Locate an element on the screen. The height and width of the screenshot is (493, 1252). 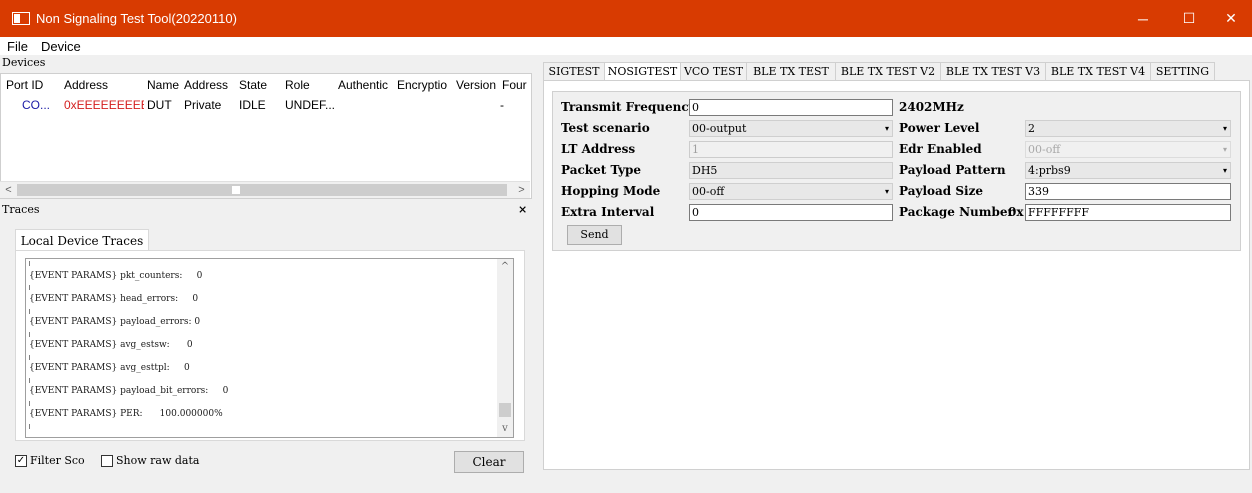
edr-enabled-select: 00-off ▾ is located at coordinates (1128, 149).